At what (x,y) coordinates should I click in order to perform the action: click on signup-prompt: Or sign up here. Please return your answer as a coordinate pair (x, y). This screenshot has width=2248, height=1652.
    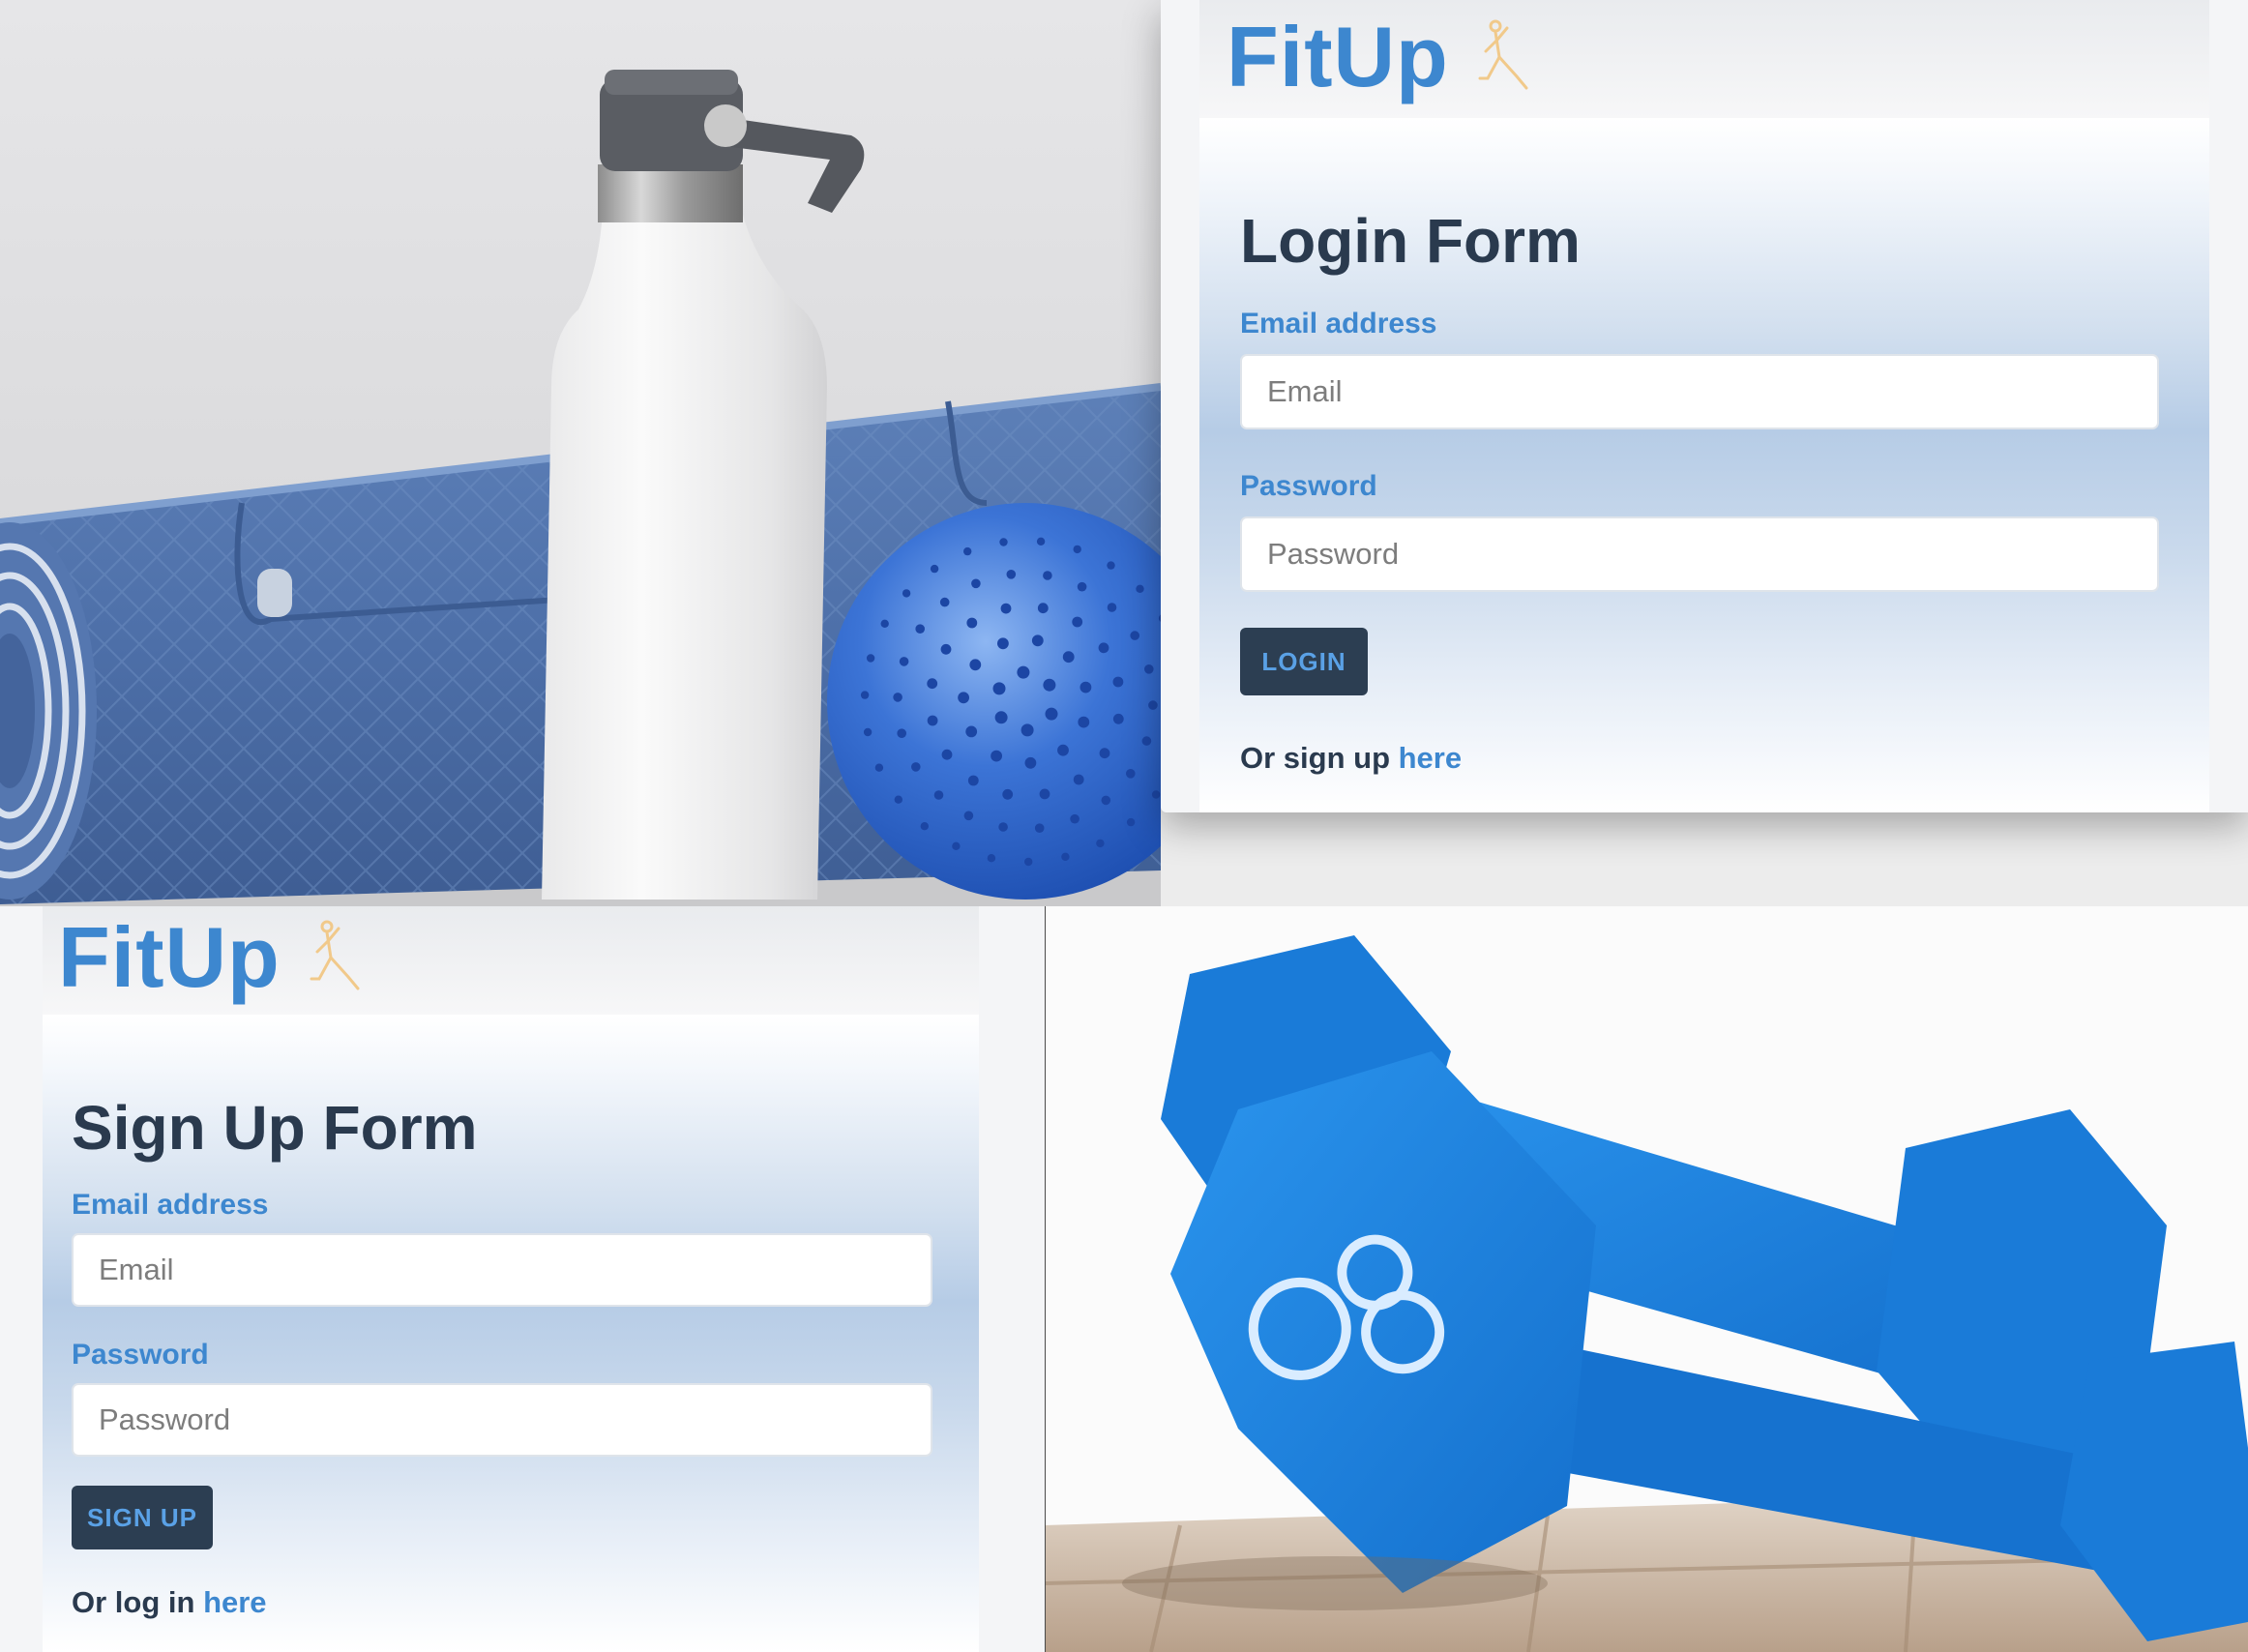
    Looking at the image, I should click on (1351, 758).